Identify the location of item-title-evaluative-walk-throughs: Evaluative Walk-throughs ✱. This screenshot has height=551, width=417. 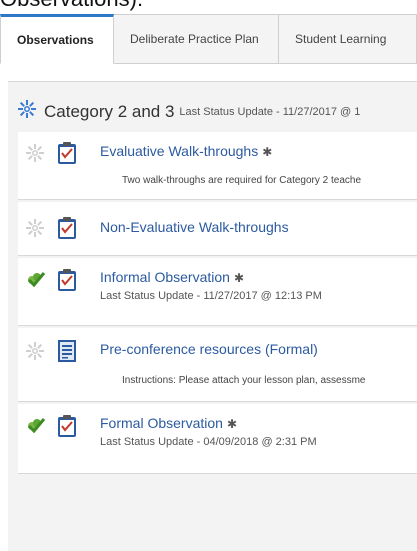
(186, 151).